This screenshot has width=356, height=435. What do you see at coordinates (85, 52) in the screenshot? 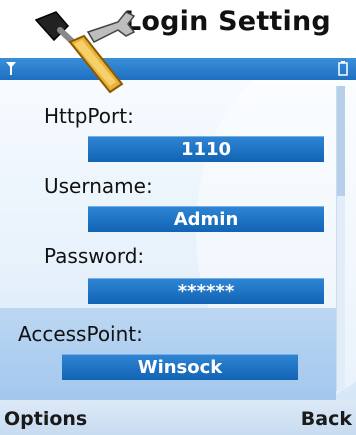
I see `tools-wrench-screwdriver-icon` at bounding box center [85, 52].